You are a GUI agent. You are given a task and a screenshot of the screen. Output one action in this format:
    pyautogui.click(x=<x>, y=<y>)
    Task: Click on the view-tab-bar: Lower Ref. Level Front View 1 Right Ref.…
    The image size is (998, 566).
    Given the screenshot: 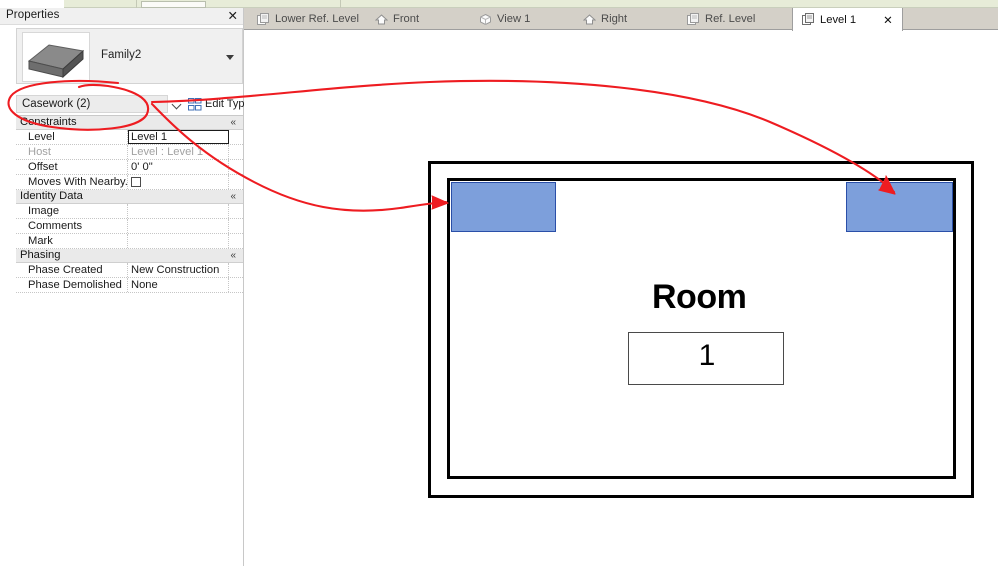 What is the action you would take?
    pyautogui.click(x=621, y=19)
    